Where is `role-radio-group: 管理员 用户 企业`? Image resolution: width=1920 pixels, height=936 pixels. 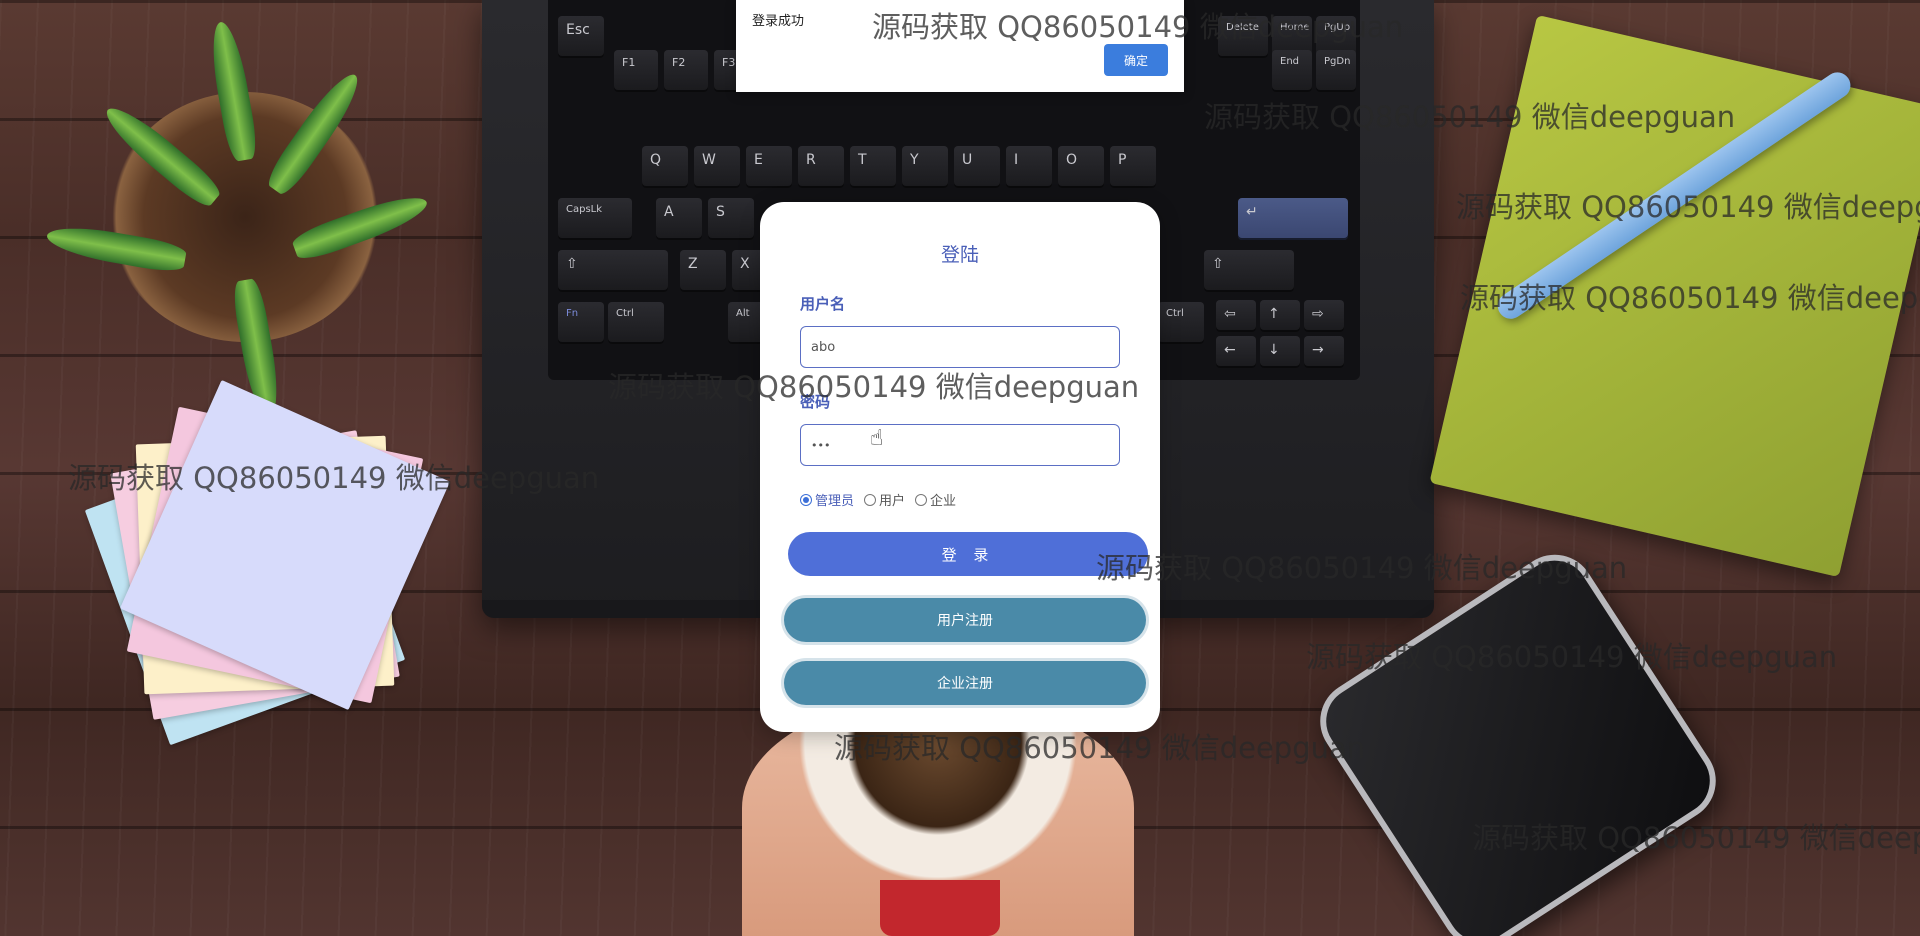
role-radio-group: 管理员 用户 企业 is located at coordinates (880, 499).